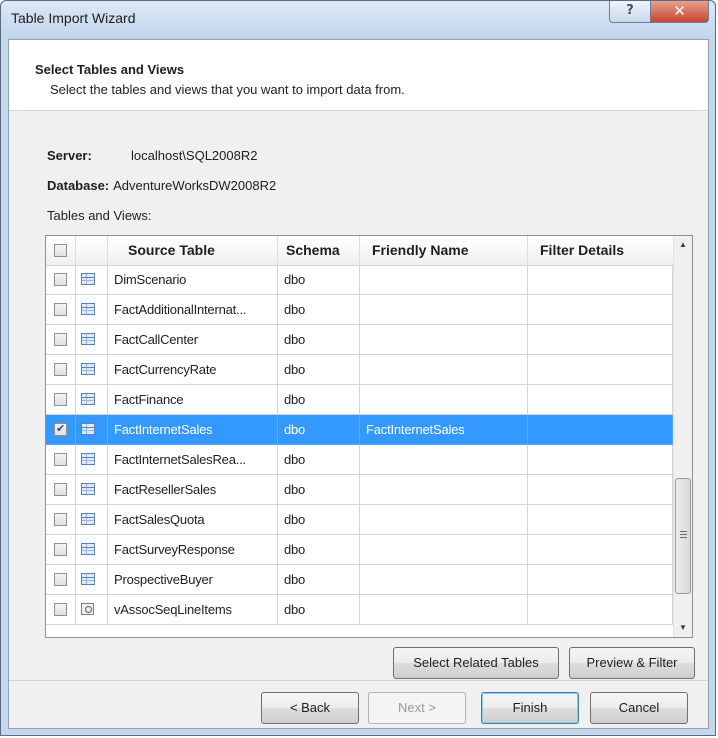  I want to click on finish-button: Finish, so click(530, 708).